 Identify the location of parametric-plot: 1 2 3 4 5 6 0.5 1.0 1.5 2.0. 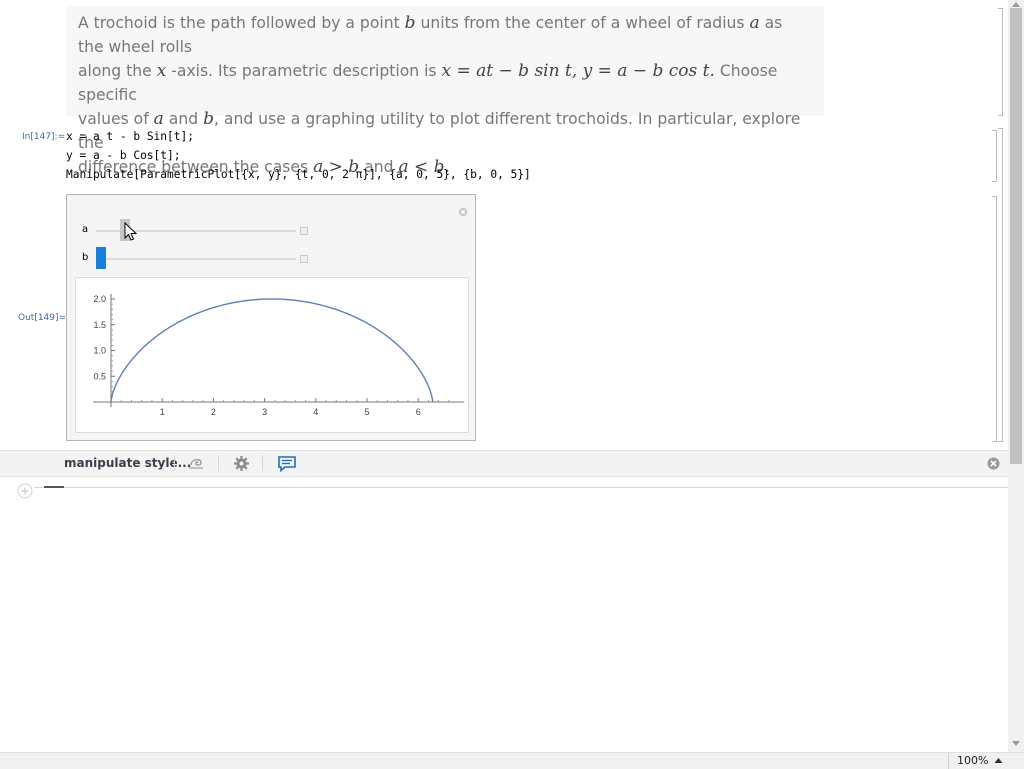
(272, 355).